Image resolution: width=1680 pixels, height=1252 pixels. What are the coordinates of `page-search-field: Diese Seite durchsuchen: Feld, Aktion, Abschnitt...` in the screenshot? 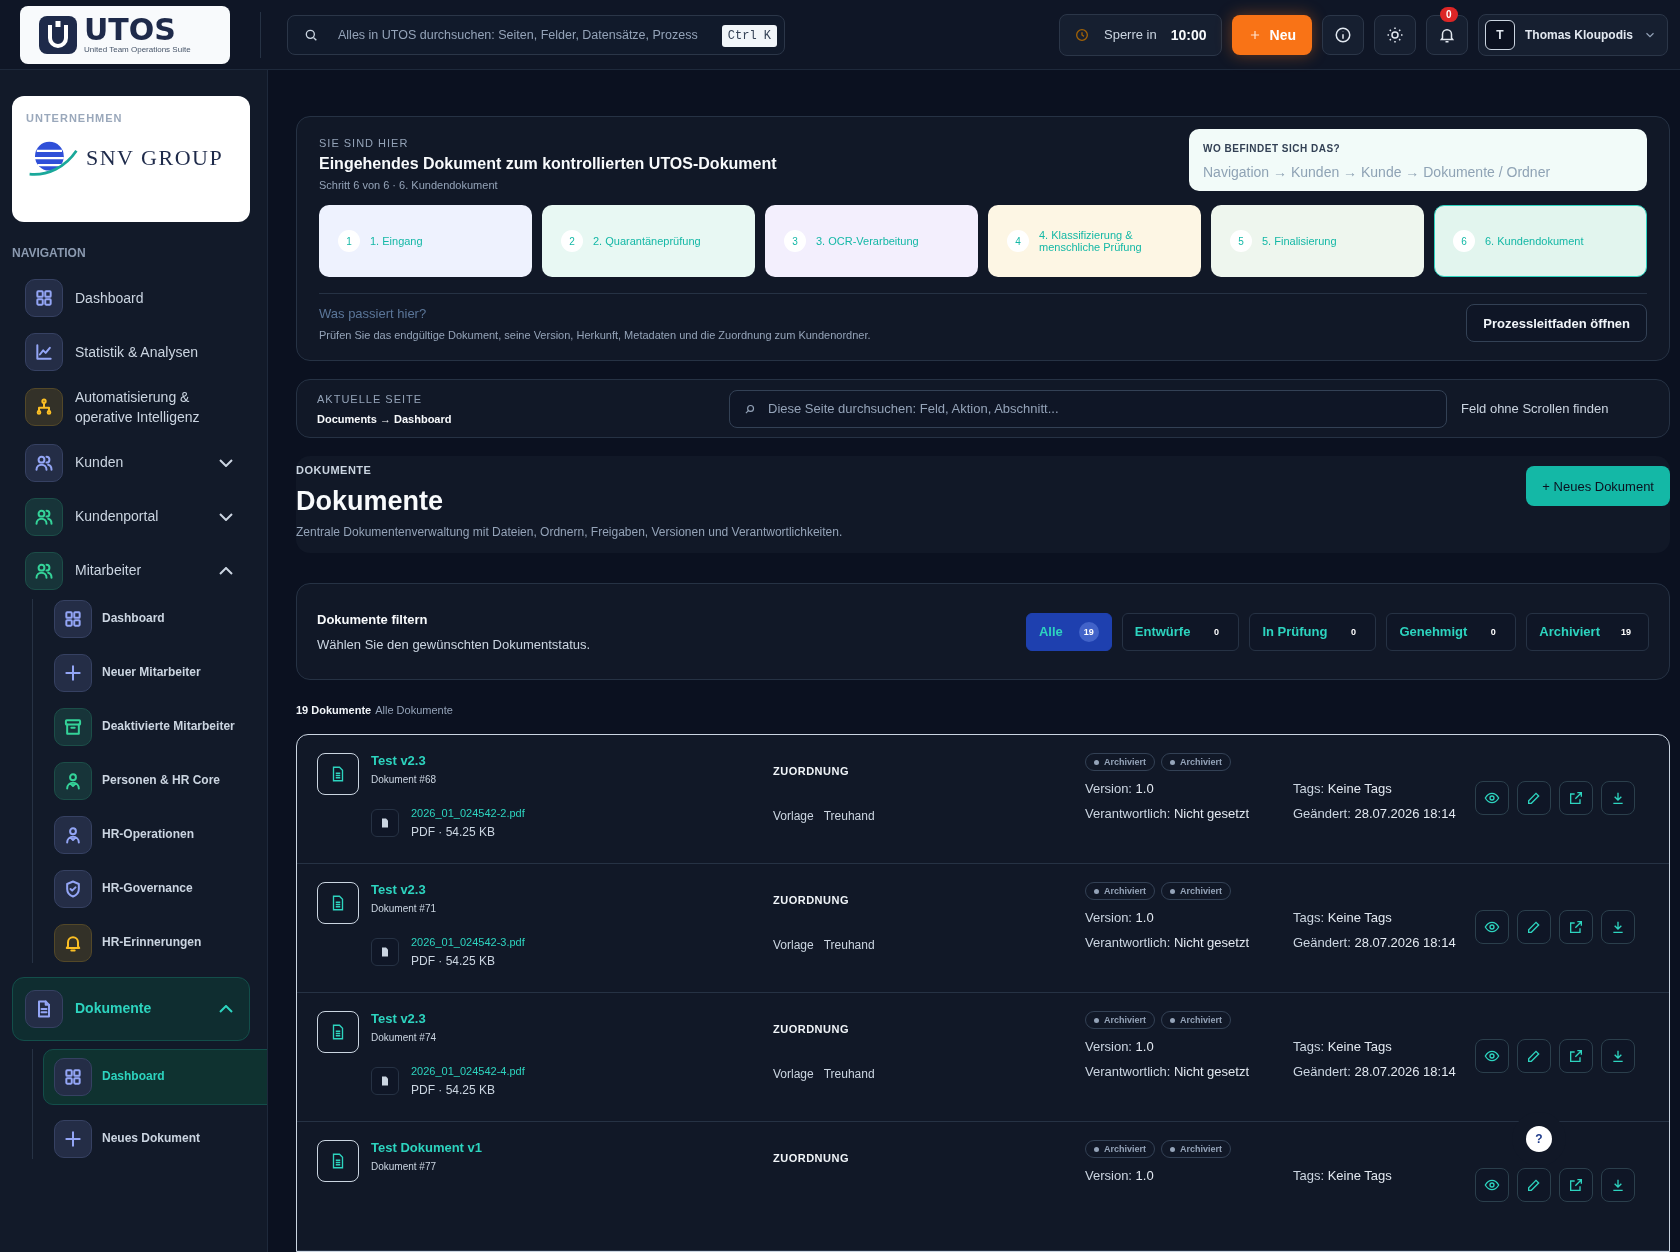 It's located at (1088, 408).